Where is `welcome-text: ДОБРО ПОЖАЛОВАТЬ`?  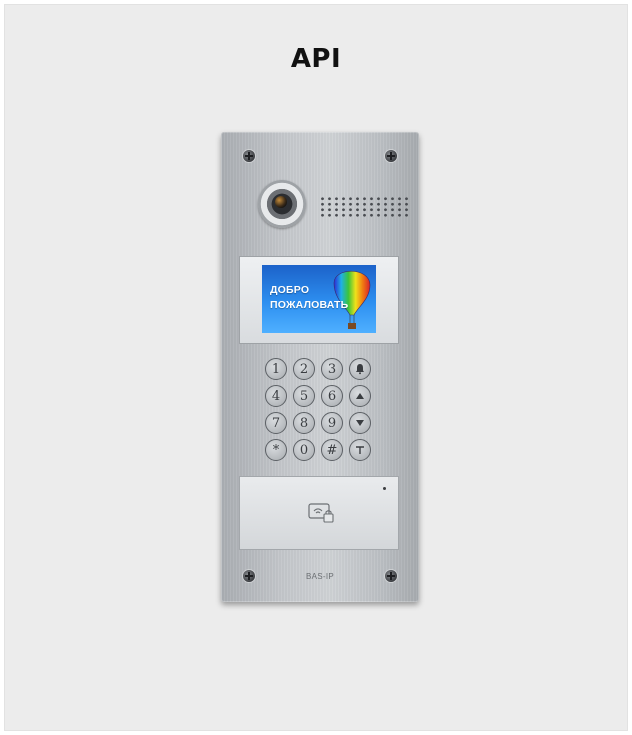
welcome-text: ДОБРО ПОЖАЛОВАТЬ is located at coordinates (309, 298).